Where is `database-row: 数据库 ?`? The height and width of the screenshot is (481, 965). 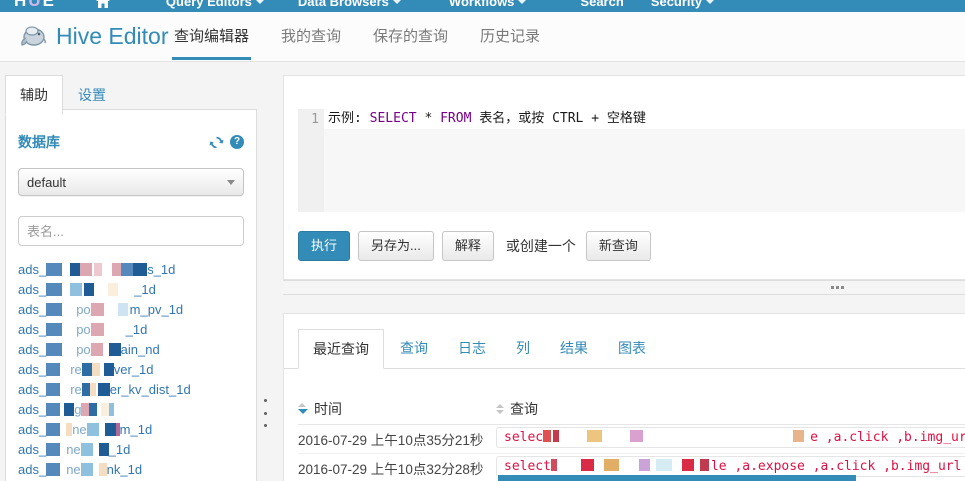 database-row: 数据库 ? is located at coordinates (131, 142).